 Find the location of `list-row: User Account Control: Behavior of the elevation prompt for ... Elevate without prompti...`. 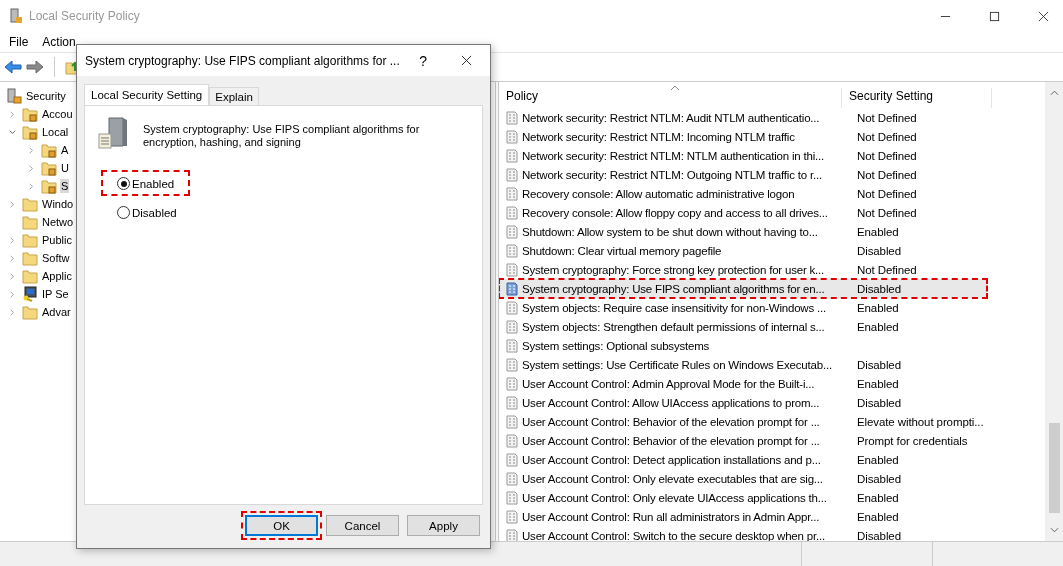

list-row: User Account Control: Behavior of the elevation prompt for ... Elevate without prompti... is located at coordinates (747, 421).